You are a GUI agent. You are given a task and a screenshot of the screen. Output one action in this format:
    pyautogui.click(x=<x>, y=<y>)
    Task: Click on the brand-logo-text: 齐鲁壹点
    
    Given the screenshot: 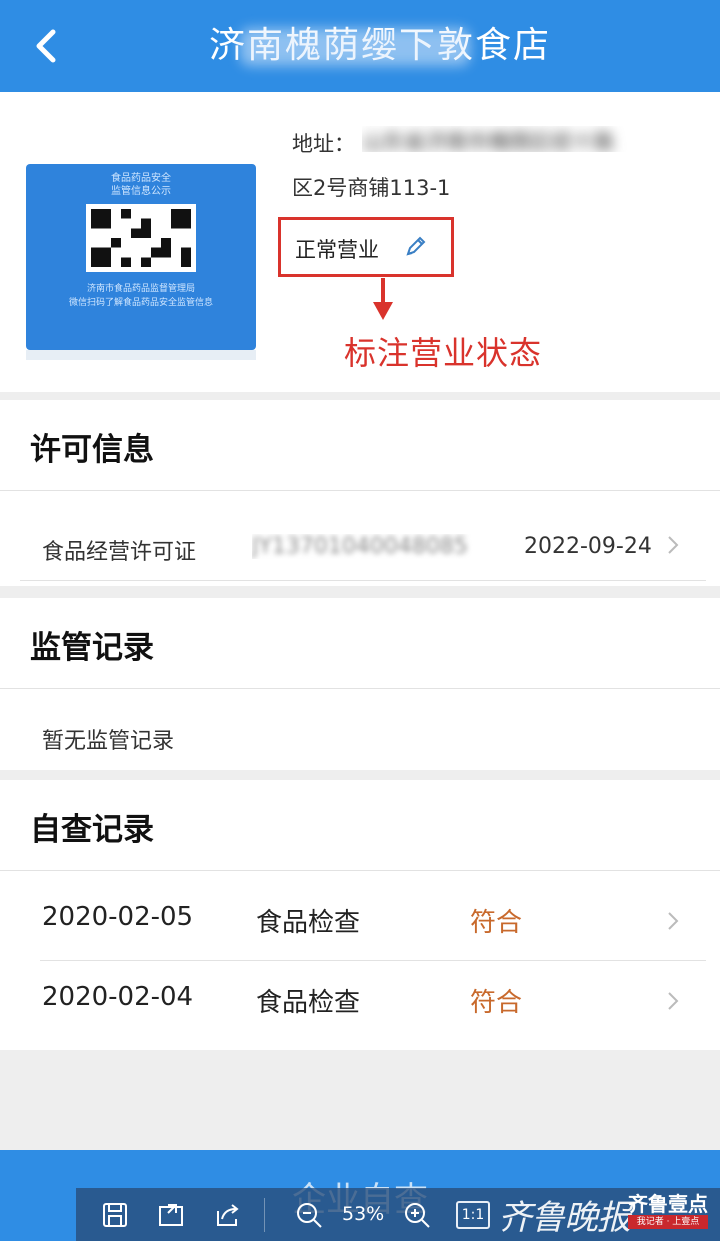 What is the action you would take?
    pyautogui.click(x=668, y=1204)
    